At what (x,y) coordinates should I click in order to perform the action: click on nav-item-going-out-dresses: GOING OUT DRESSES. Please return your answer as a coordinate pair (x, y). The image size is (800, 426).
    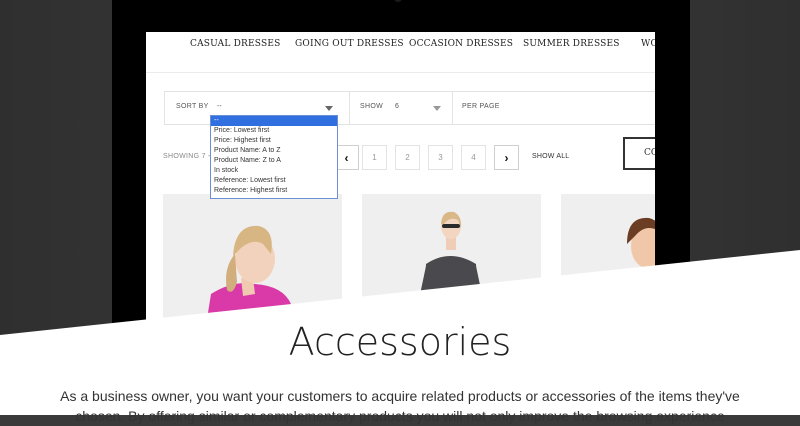
    Looking at the image, I should click on (349, 44).